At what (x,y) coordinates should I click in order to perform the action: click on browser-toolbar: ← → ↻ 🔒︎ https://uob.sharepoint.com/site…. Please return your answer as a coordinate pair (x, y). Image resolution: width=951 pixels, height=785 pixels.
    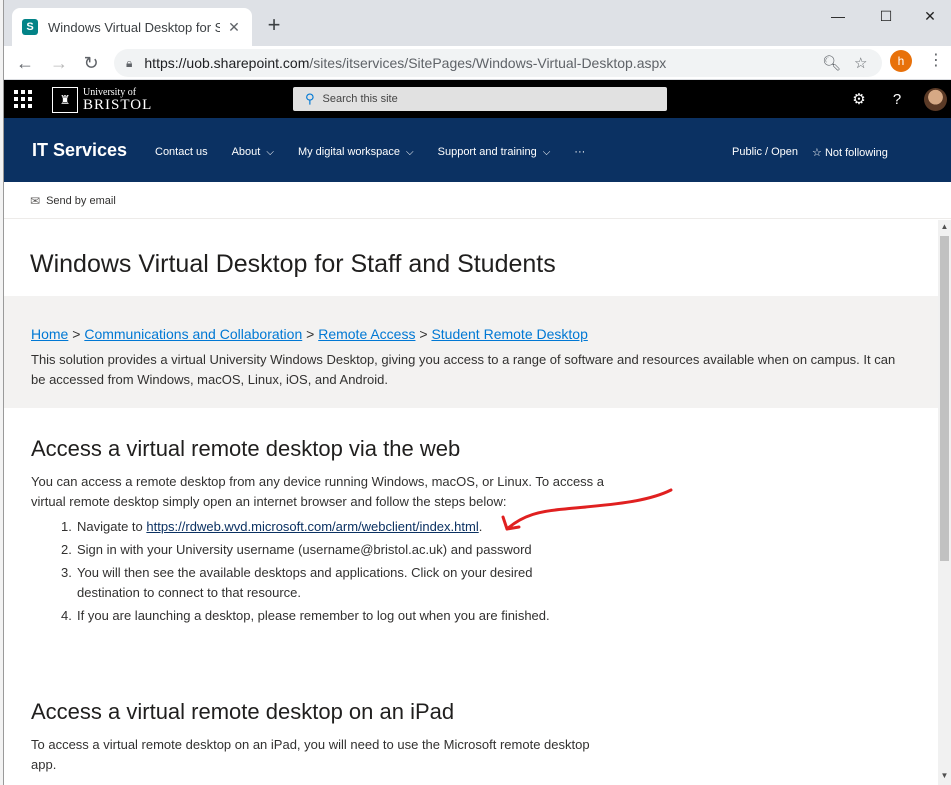
    Looking at the image, I should click on (477, 63).